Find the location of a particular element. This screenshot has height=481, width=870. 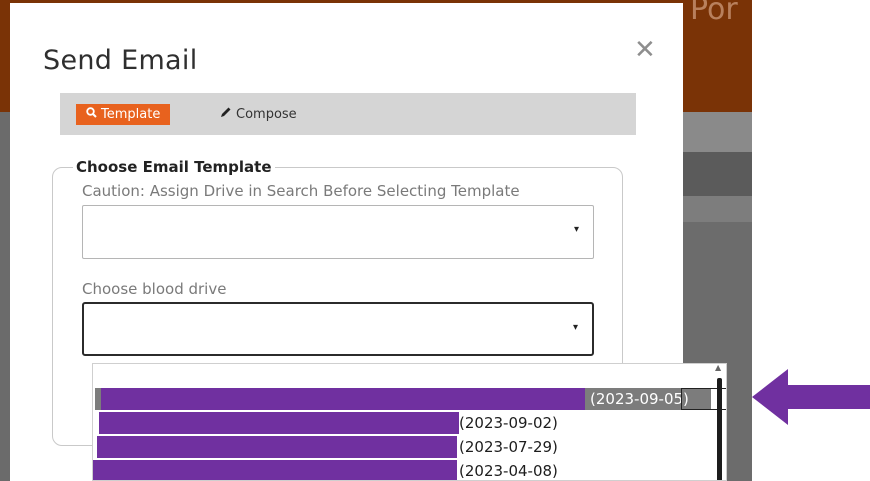

tab-template-label: Template is located at coordinates (131, 114).